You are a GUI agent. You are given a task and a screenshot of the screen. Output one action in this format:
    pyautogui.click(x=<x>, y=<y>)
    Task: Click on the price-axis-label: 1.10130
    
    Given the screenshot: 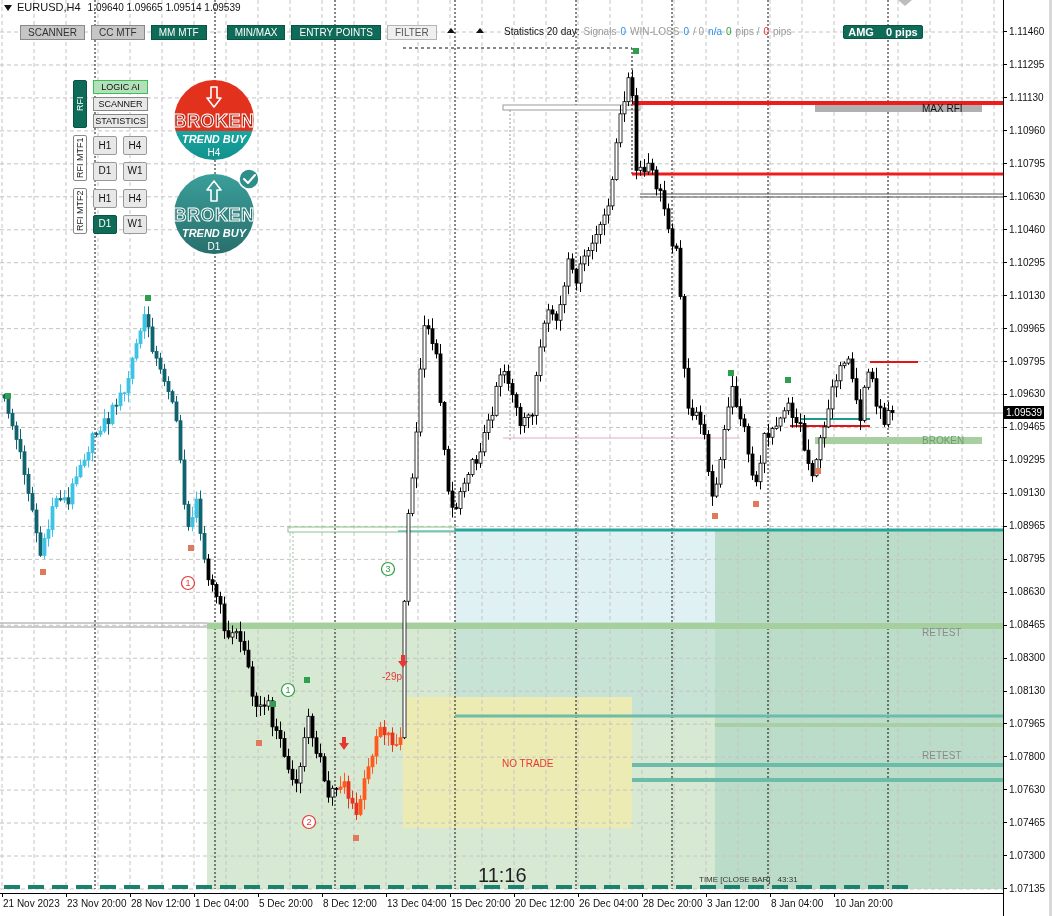 What is the action you would take?
    pyautogui.click(x=1027, y=295)
    